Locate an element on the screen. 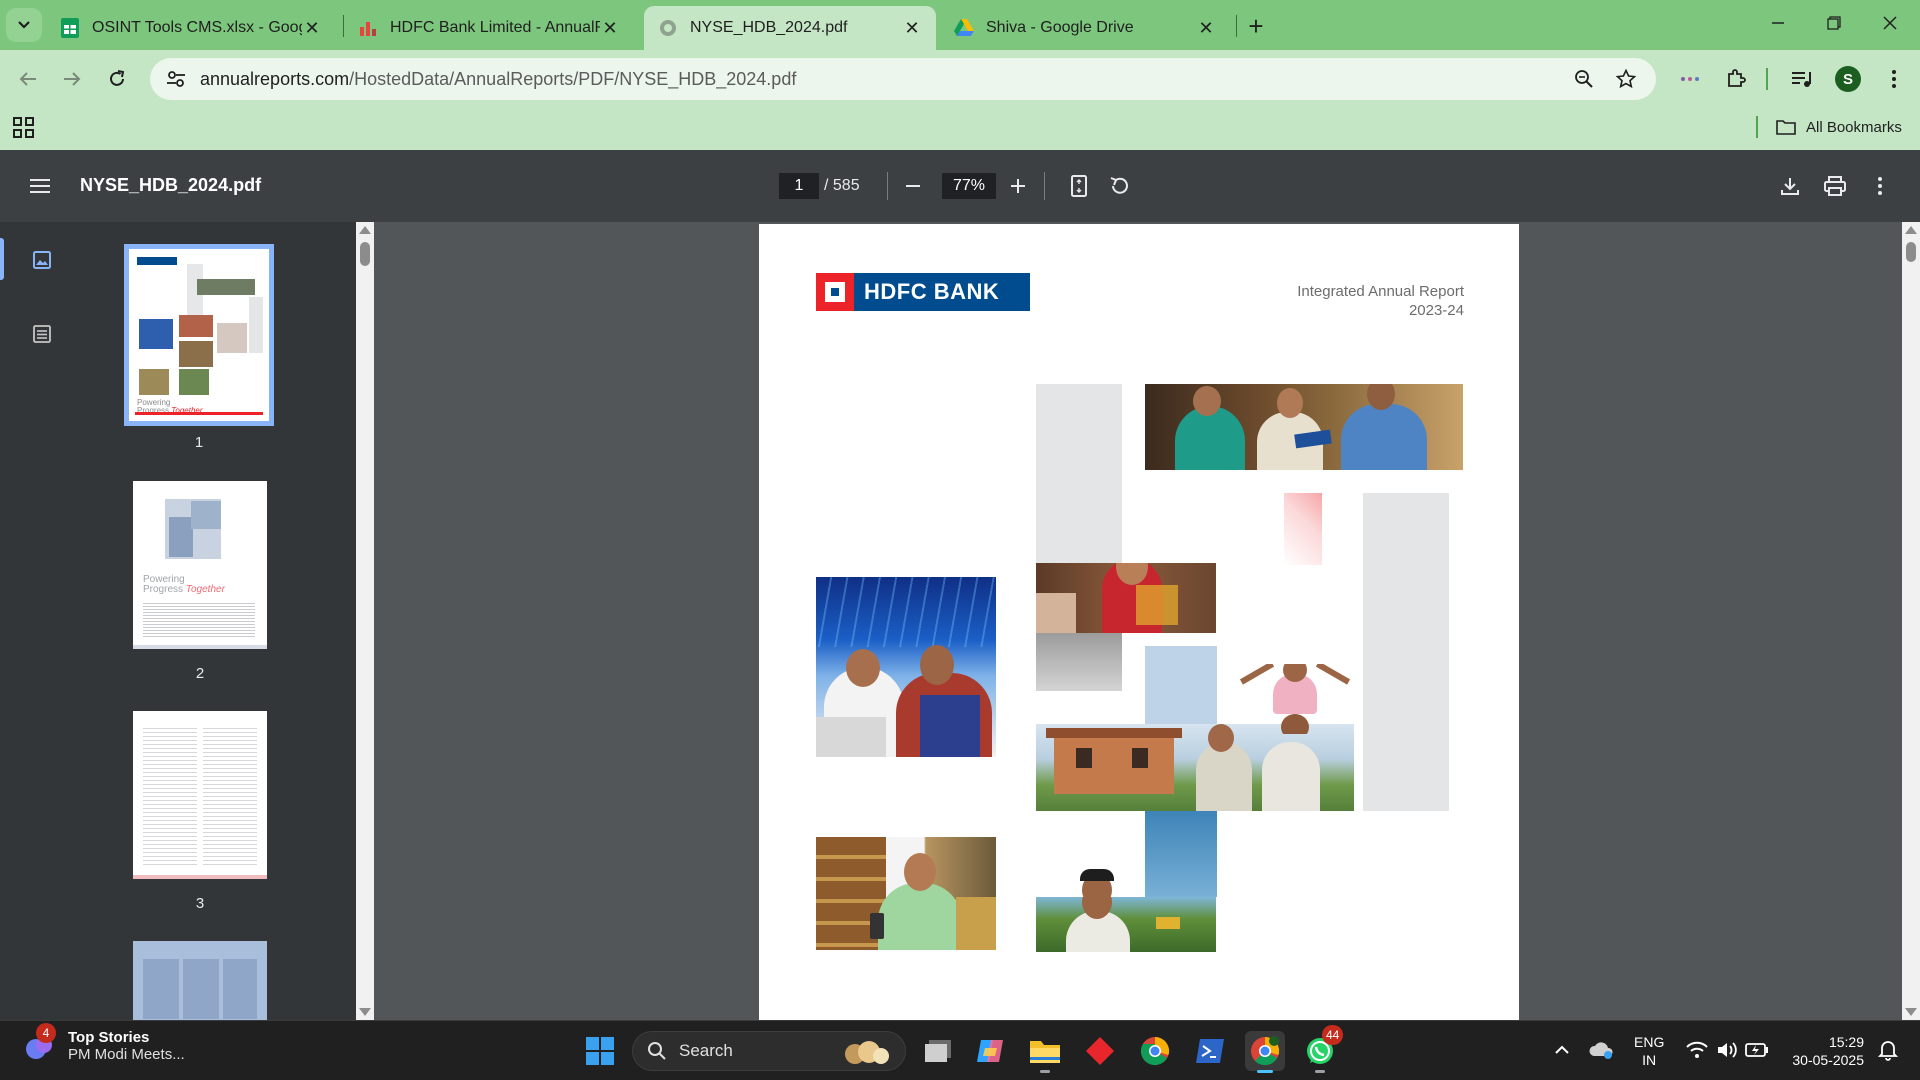 The height and width of the screenshot is (1080, 1920). fit-page-icon is located at coordinates (1079, 186).